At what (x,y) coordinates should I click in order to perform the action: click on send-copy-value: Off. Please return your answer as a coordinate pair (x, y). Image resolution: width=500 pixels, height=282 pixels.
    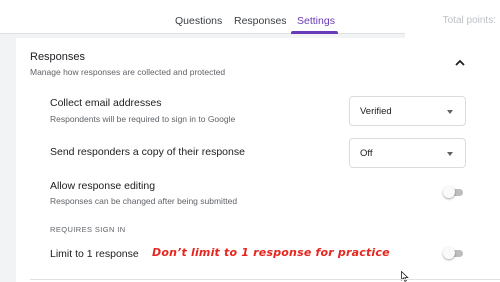
    Looking at the image, I should click on (366, 153).